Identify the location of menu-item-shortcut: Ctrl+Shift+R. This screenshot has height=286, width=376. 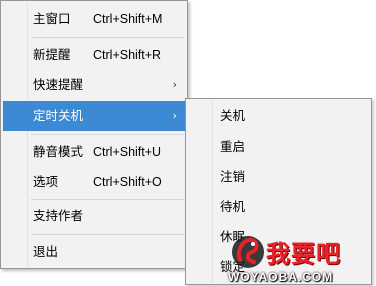
(127, 55).